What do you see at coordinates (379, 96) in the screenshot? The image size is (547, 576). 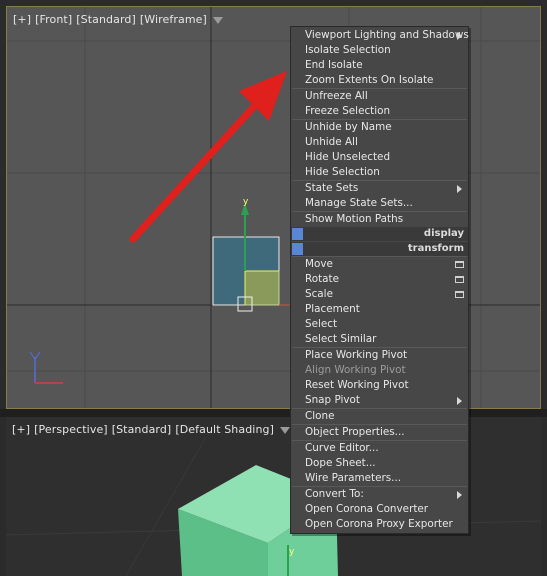 I see `menu-item-unfreeze-all: Unfreeze All` at bounding box center [379, 96].